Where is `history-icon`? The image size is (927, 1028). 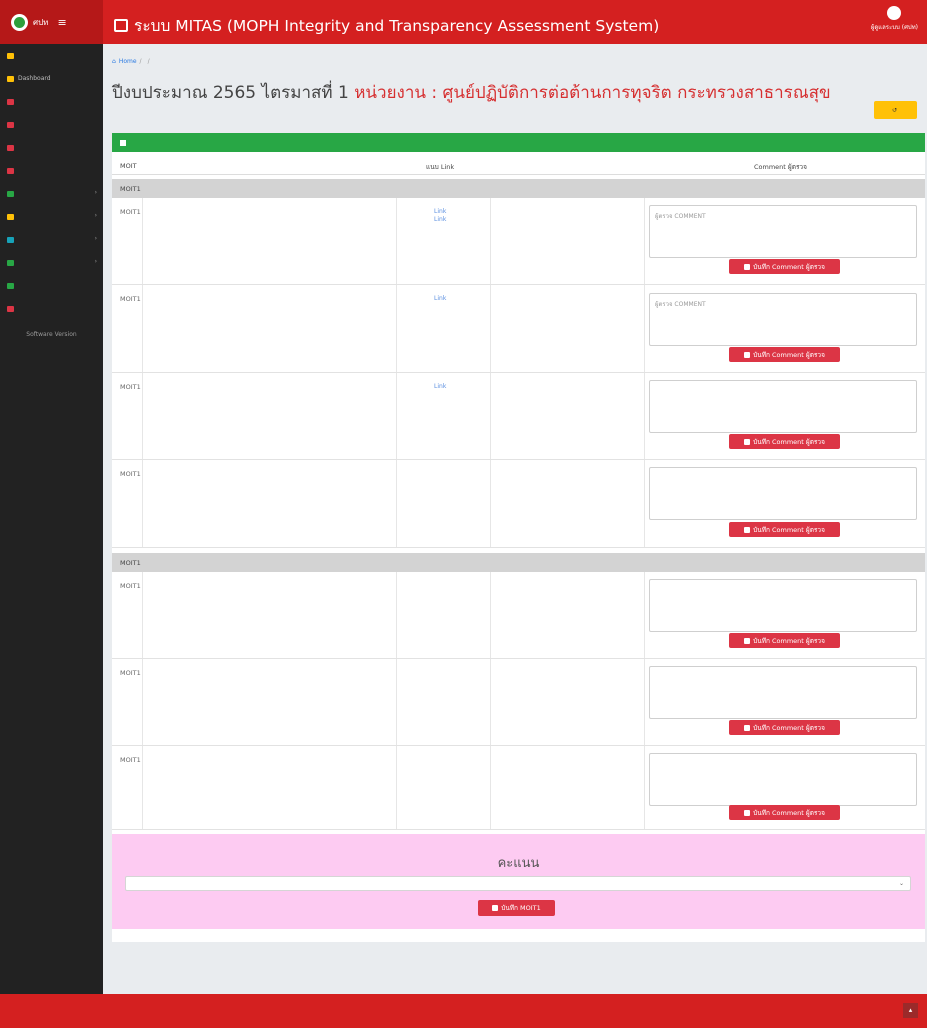 history-icon is located at coordinates (10, 147).